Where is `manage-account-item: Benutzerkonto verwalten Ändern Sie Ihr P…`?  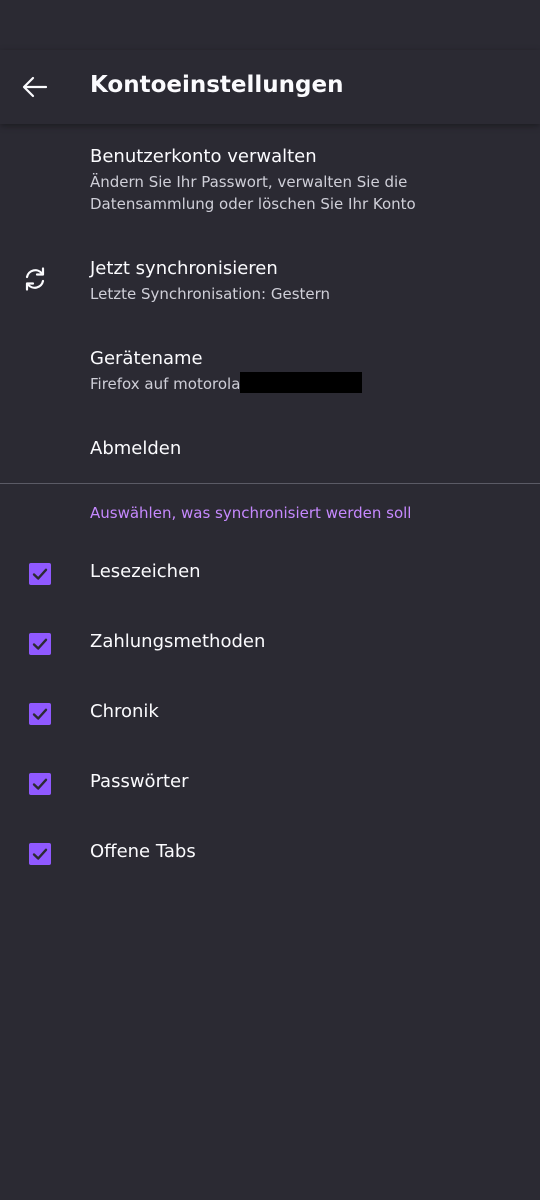
manage-account-item: Benutzerkonto verwalten Ändern Sie Ihr P… is located at coordinates (270, 179).